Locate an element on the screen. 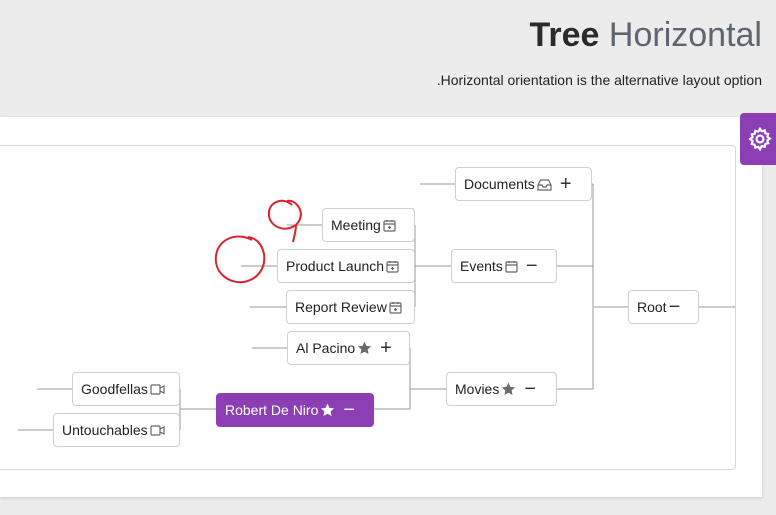 Image resolution: width=776 pixels, height=515 pixels. tree-node-movies: Movies − is located at coordinates (501, 389).